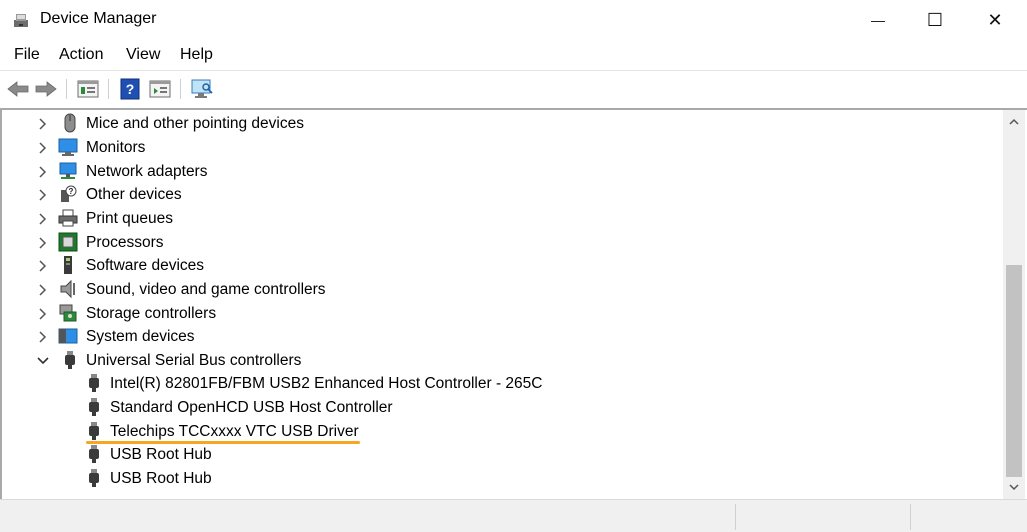  I want to click on maximize-button: ☐, so click(935, 20).